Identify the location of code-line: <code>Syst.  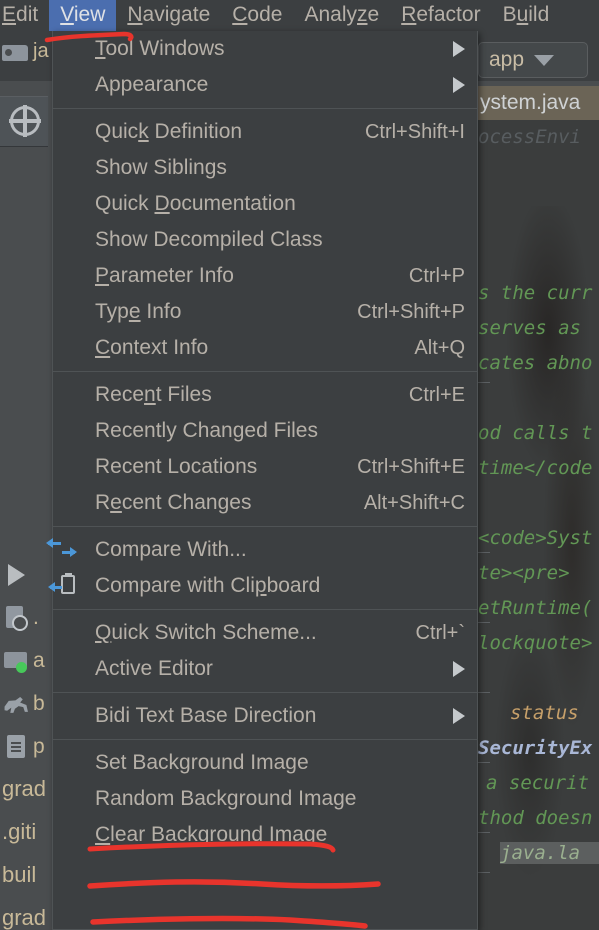
(535, 538).